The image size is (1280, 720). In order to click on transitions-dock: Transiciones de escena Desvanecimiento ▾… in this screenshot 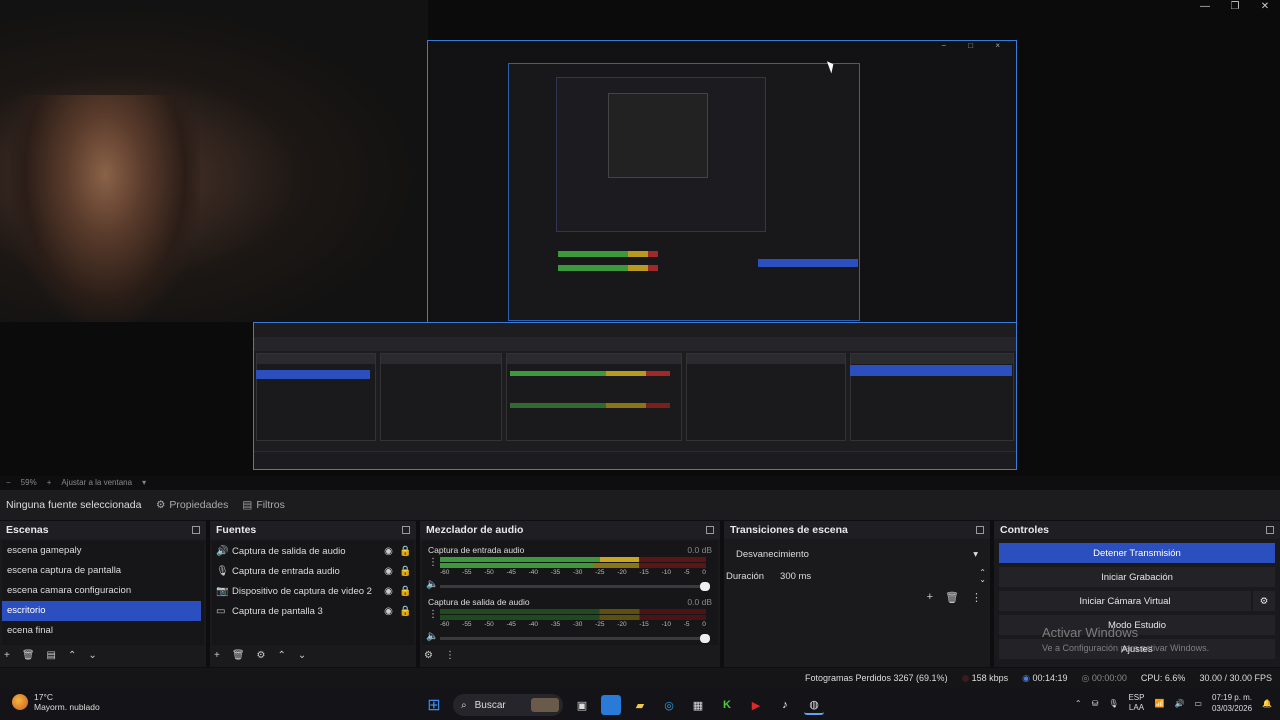, I will do `click(857, 594)`.